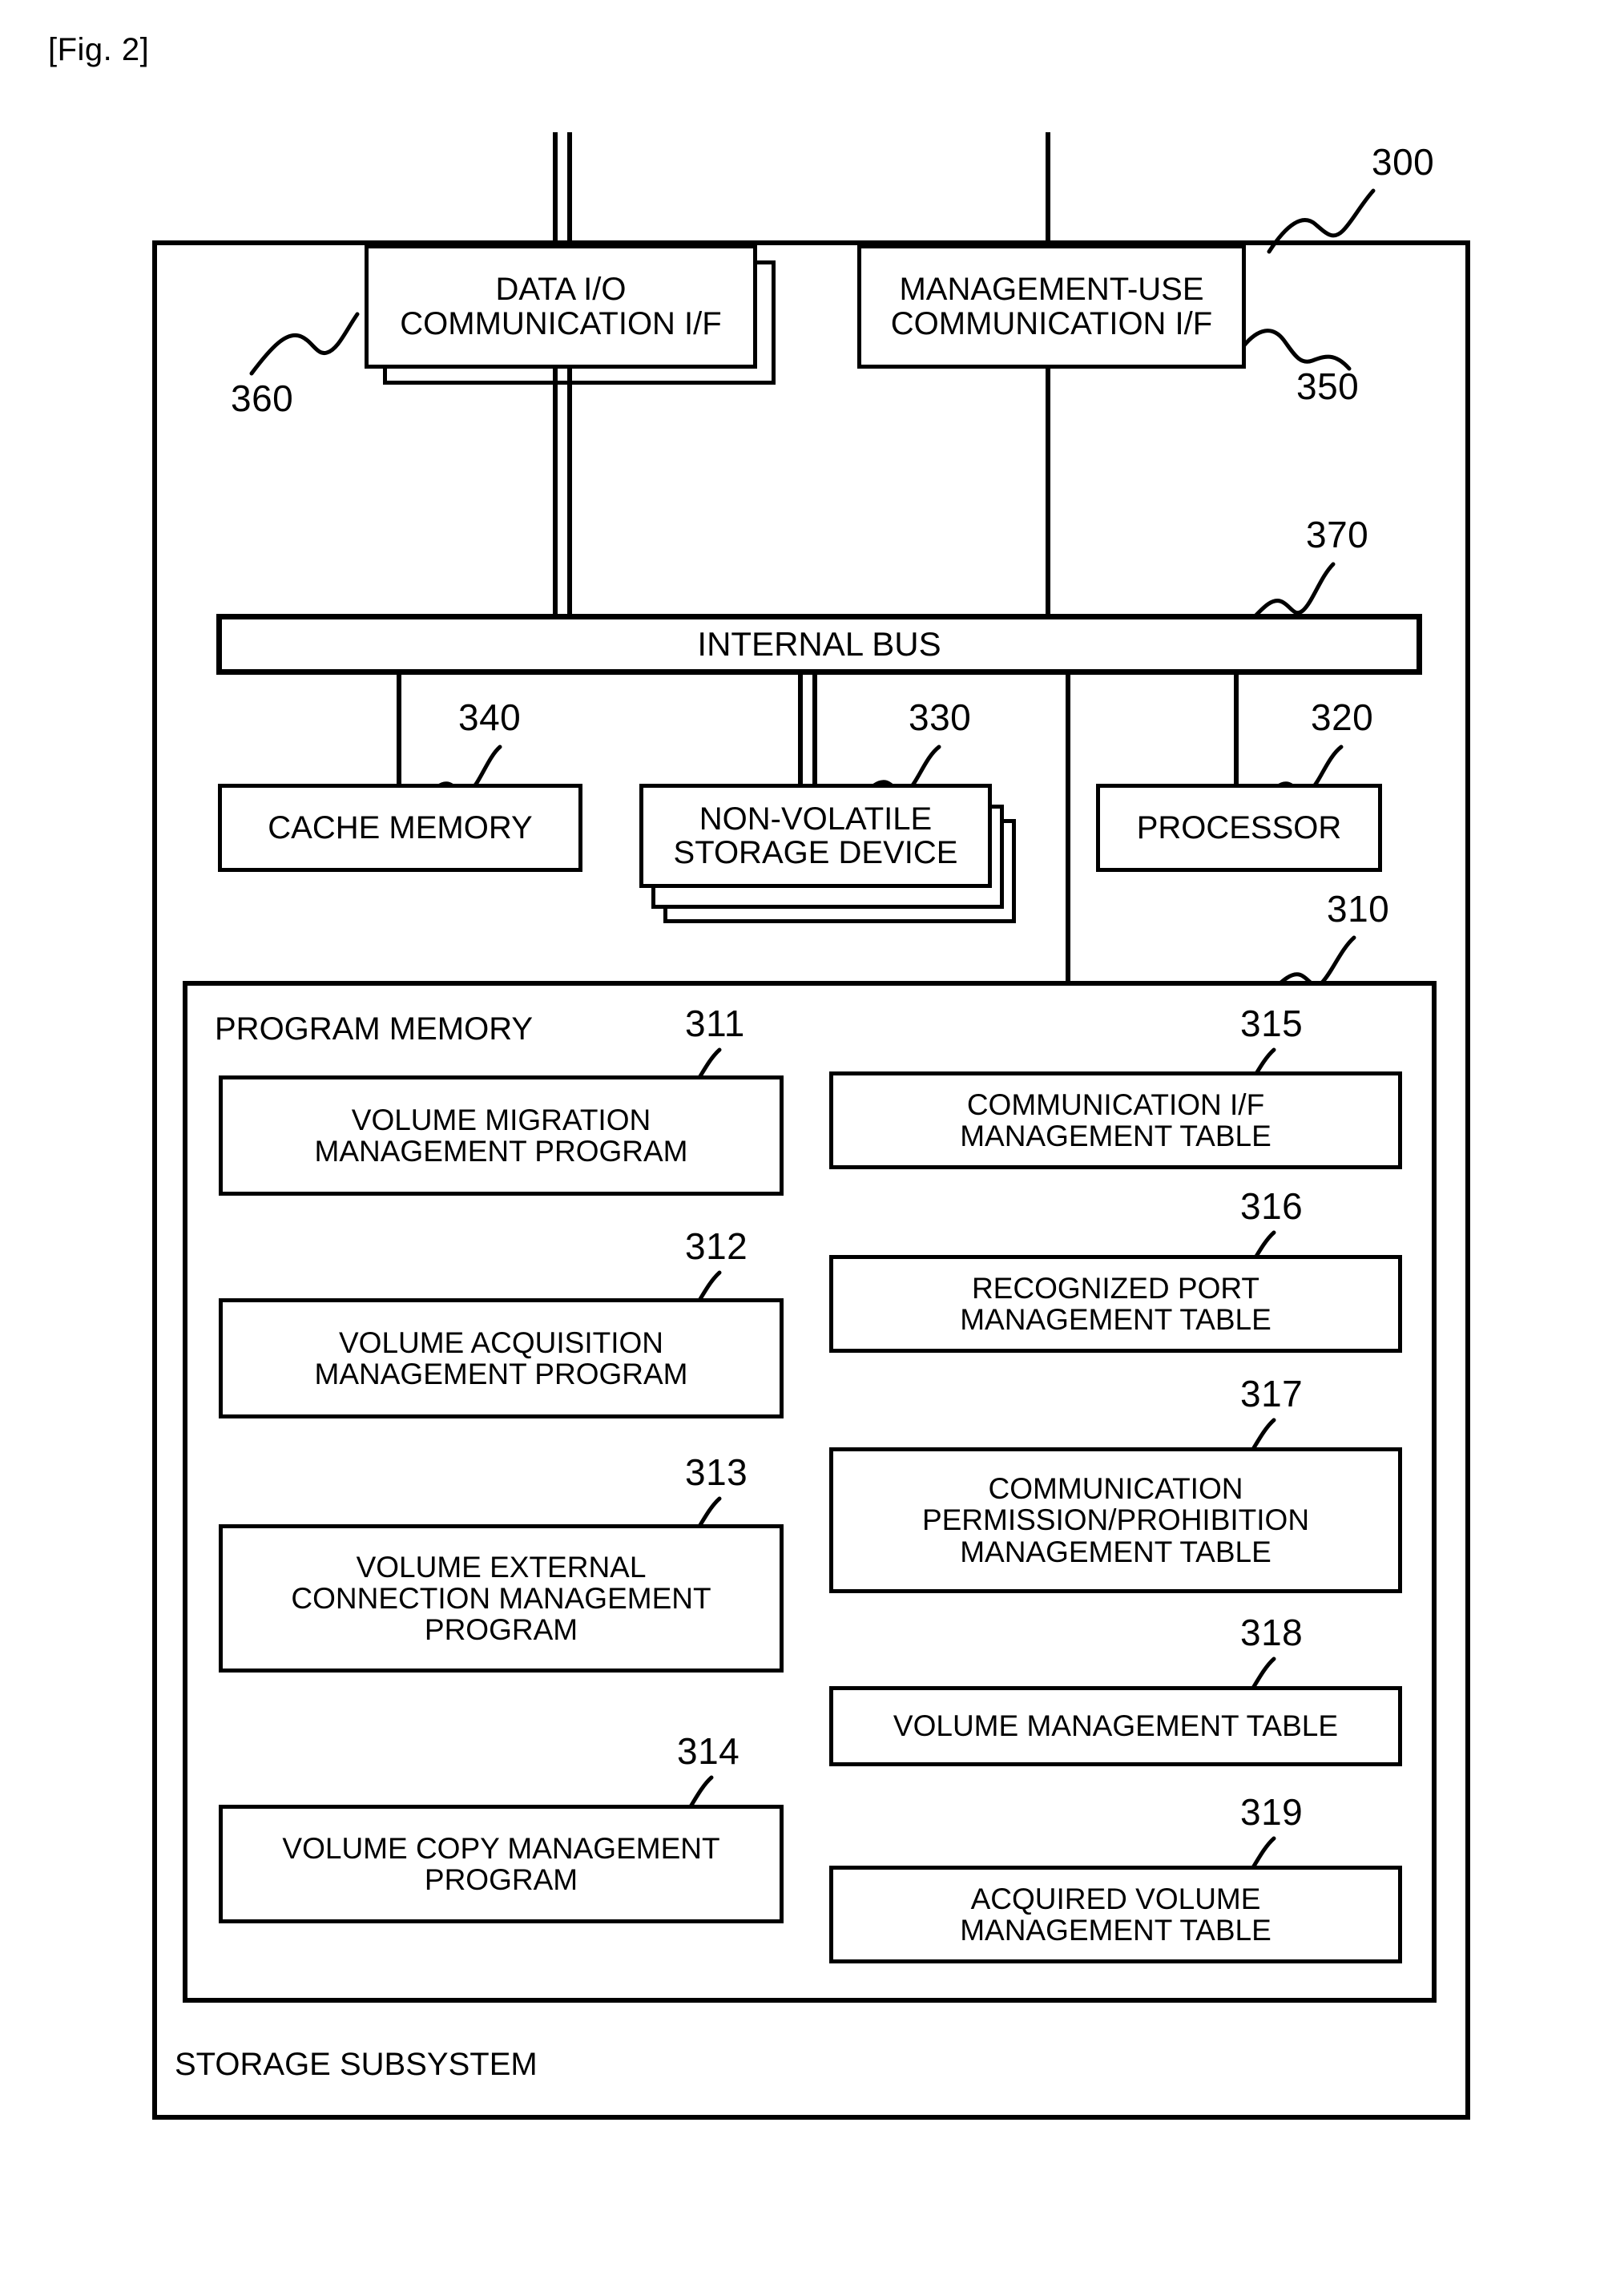  What do you see at coordinates (1296, 350) in the screenshot?
I see `ref-350-leader` at bounding box center [1296, 350].